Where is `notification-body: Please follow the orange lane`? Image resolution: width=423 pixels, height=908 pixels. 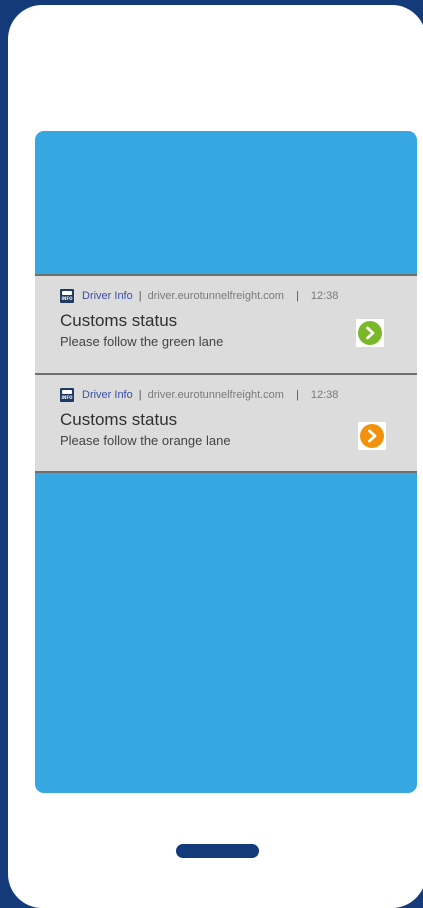 notification-body: Please follow the orange lane is located at coordinates (145, 440).